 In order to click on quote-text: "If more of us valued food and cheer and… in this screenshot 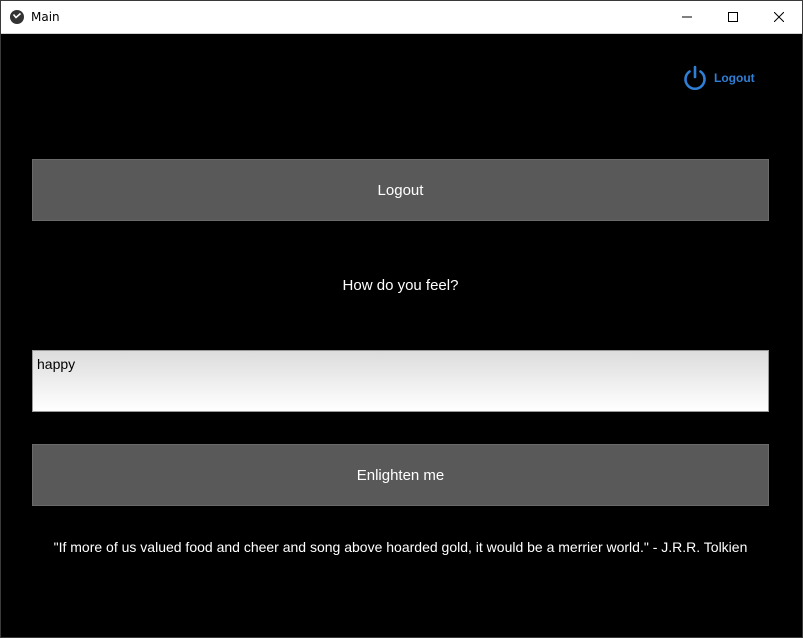, I will do `click(400, 547)`.